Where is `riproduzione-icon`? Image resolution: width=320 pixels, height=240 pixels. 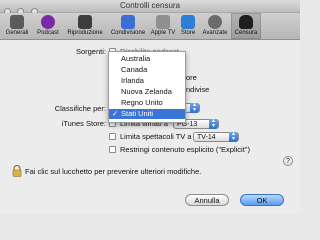 riproduzione-icon is located at coordinates (85, 22).